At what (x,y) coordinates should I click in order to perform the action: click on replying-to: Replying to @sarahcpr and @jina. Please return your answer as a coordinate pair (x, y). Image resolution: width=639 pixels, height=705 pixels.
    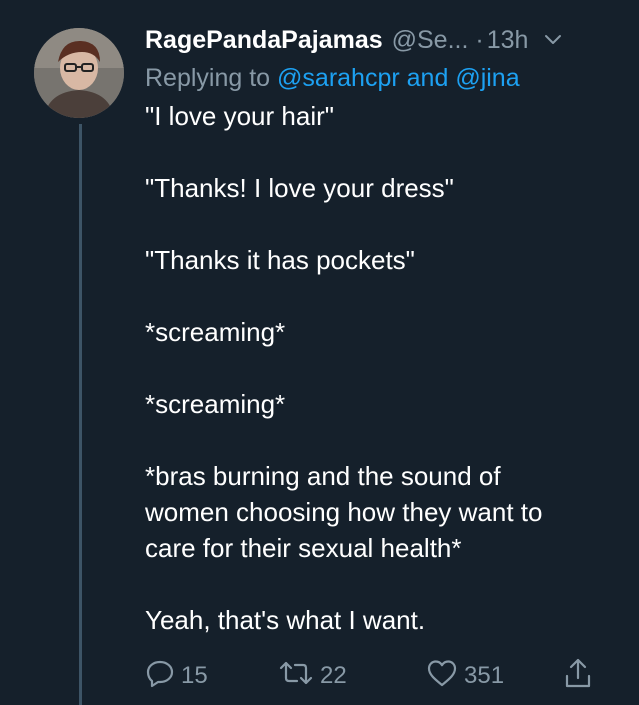
    Looking at the image, I should click on (380, 78).